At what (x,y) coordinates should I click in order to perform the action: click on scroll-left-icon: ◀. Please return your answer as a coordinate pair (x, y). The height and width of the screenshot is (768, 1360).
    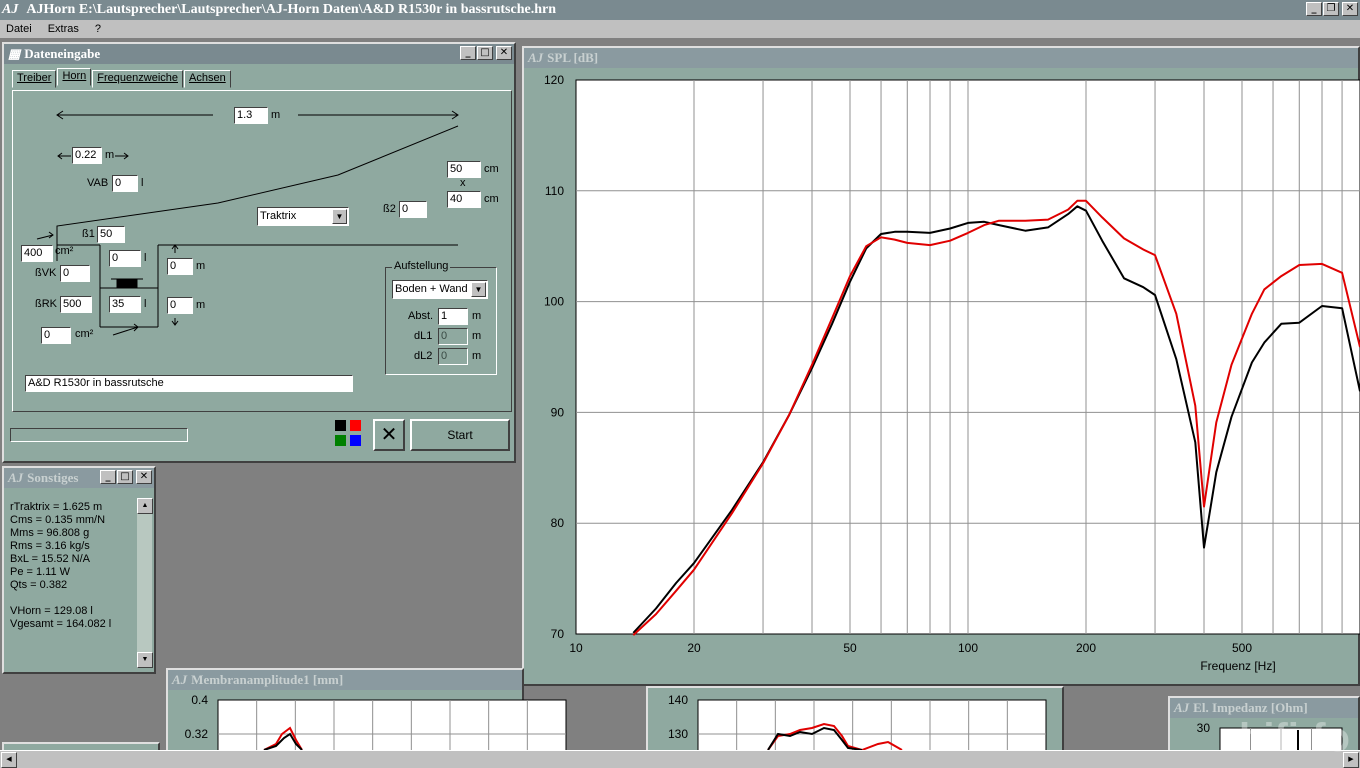
    Looking at the image, I should click on (9, 760).